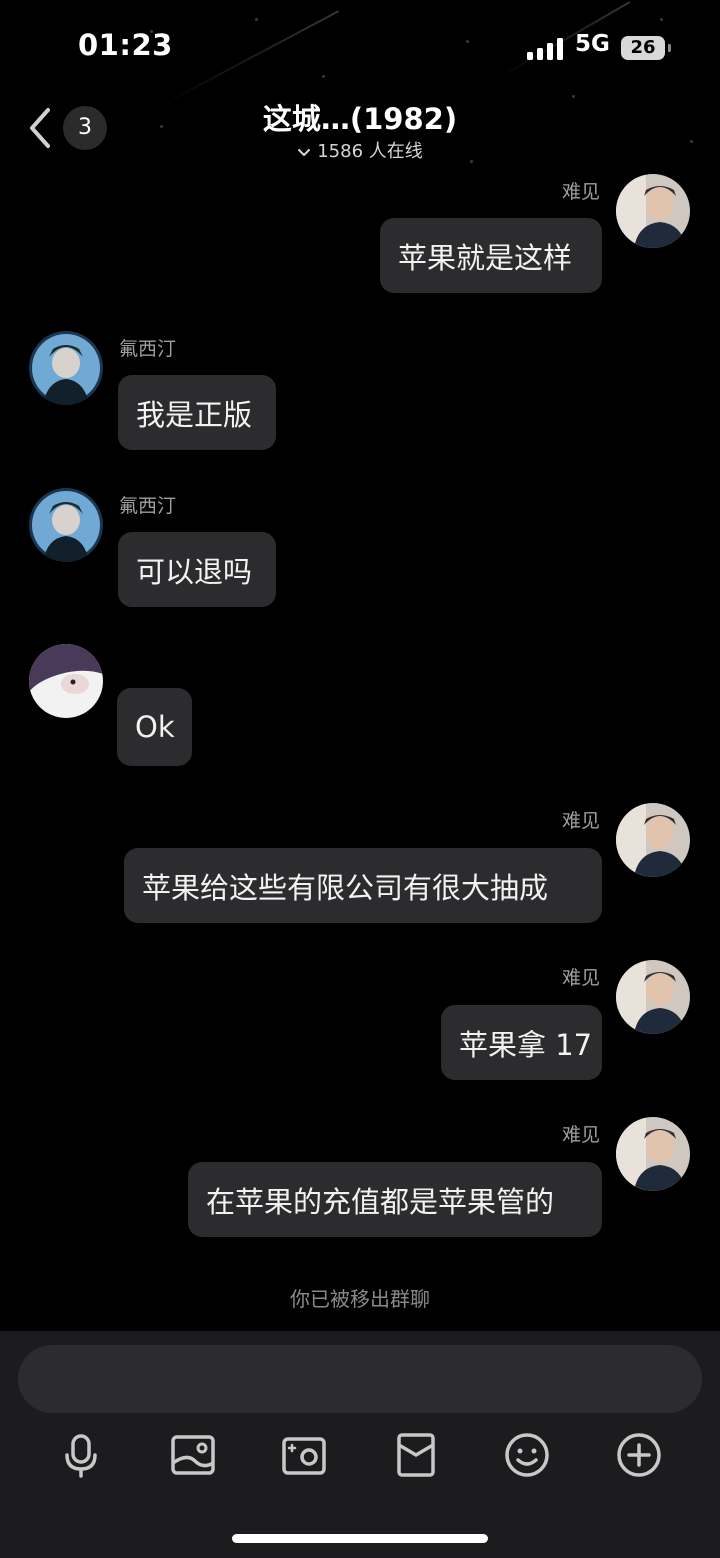 This screenshot has width=720, height=1558. What do you see at coordinates (360, 1379) in the screenshot?
I see `message-input` at bounding box center [360, 1379].